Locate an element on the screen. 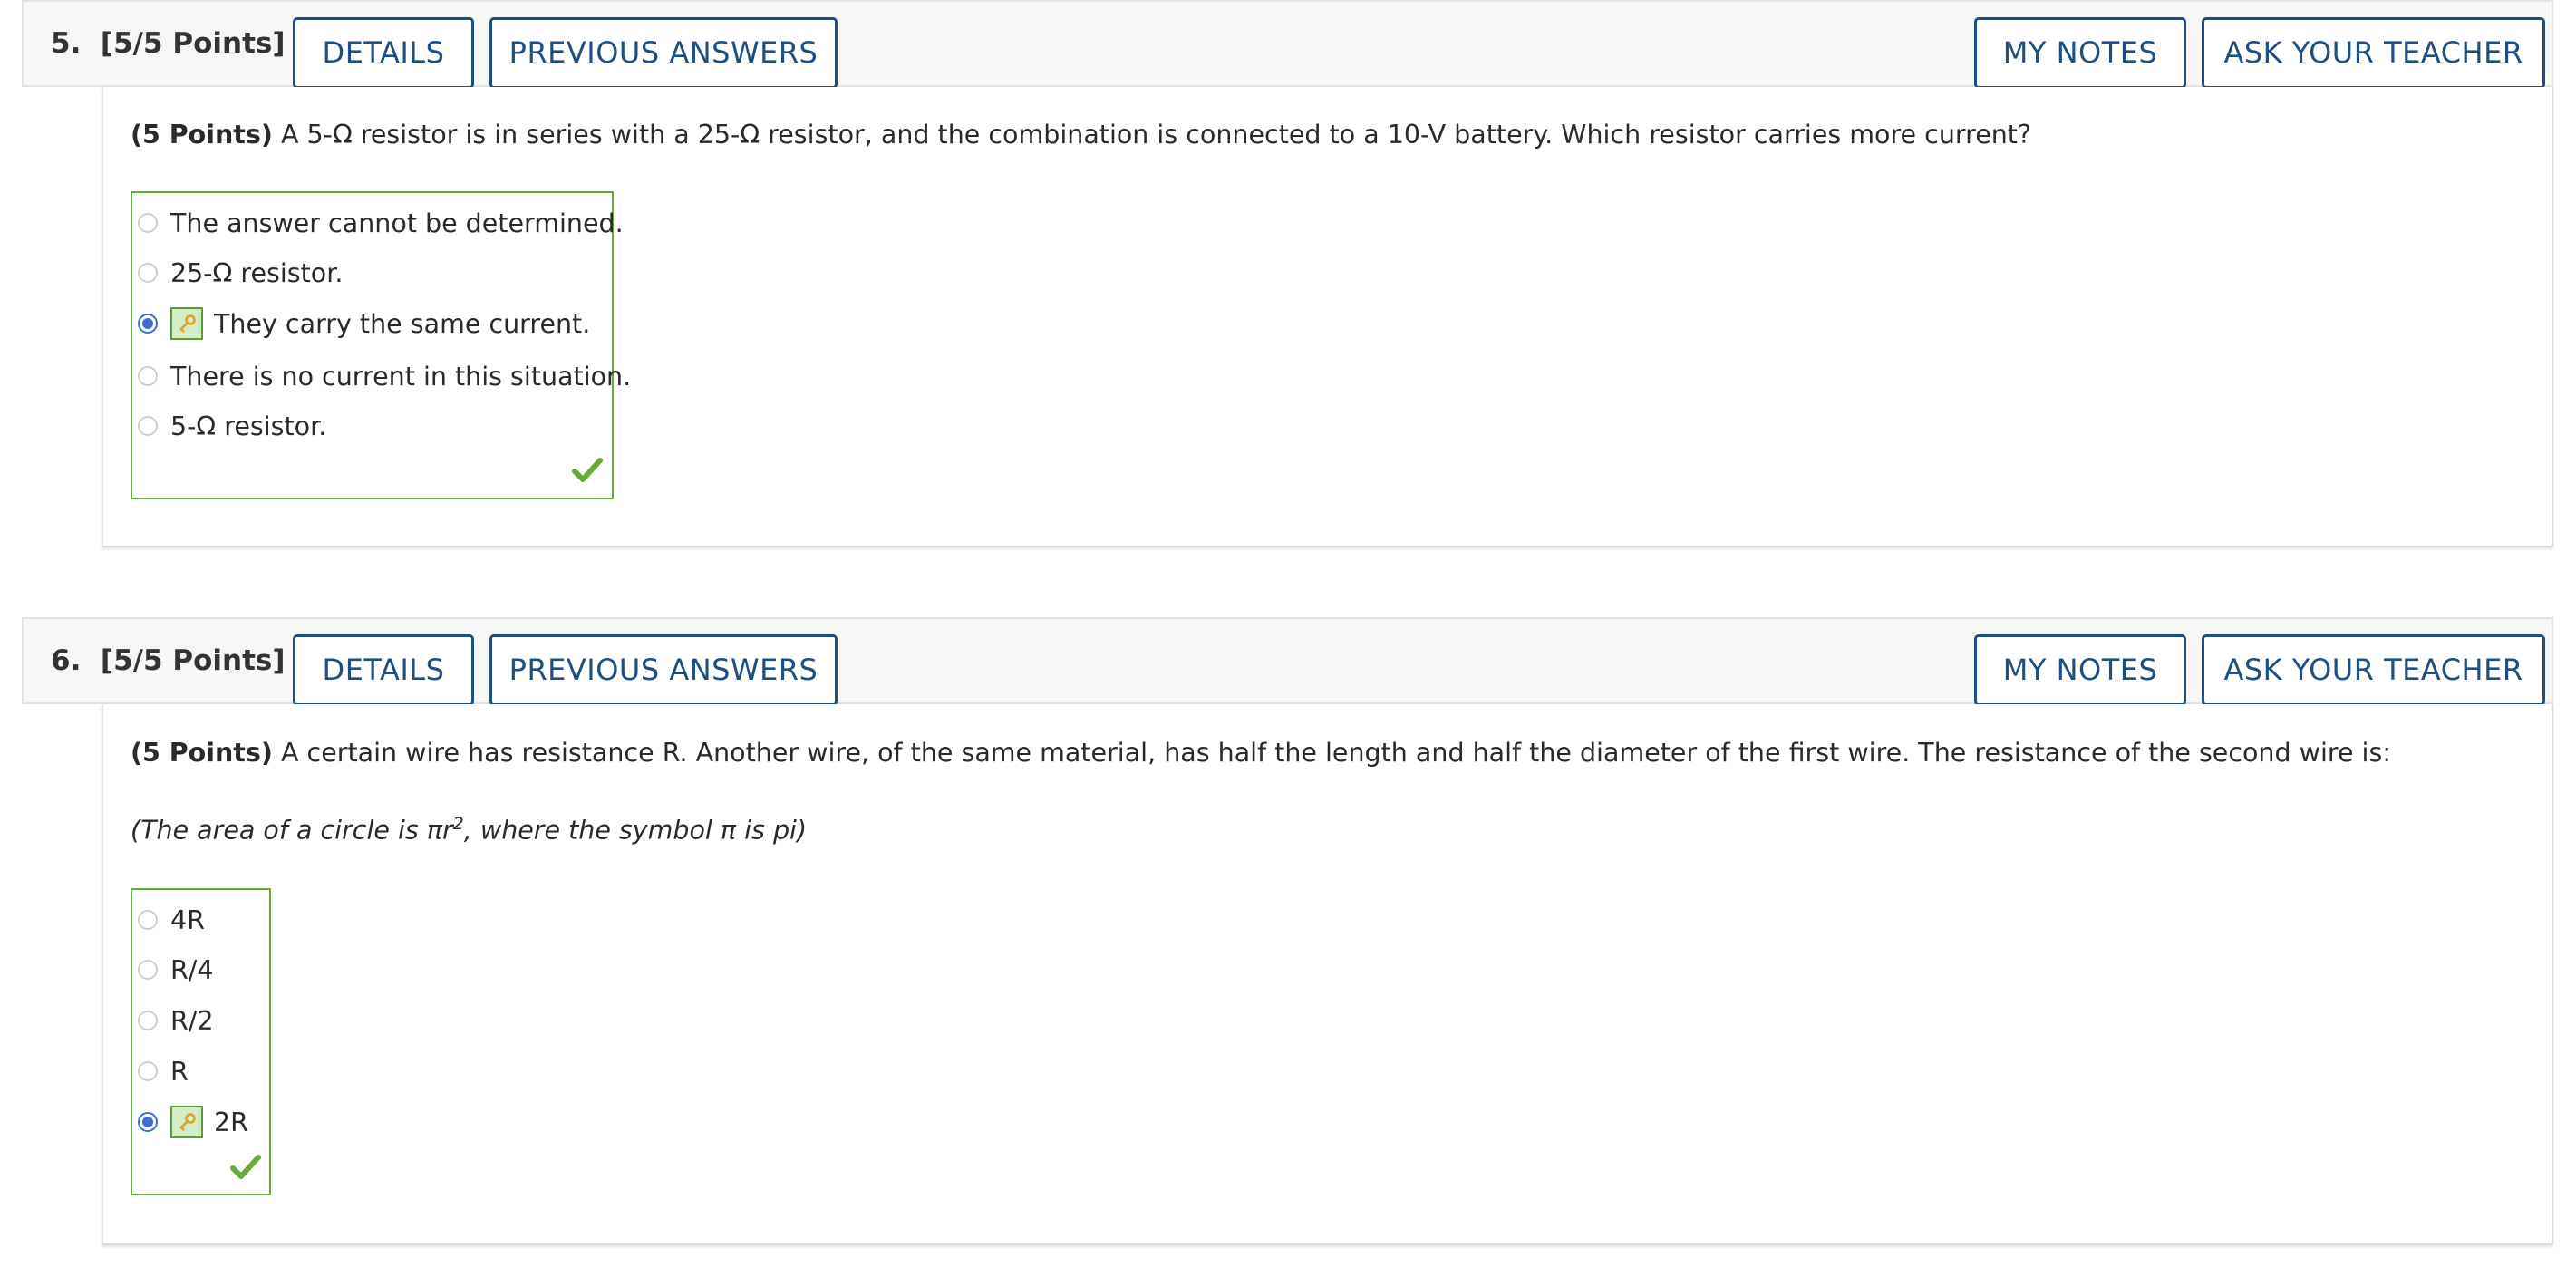 The image size is (2576, 1267). answer-choices: 4R R/4 R/2 R 2R is located at coordinates (201, 1041).